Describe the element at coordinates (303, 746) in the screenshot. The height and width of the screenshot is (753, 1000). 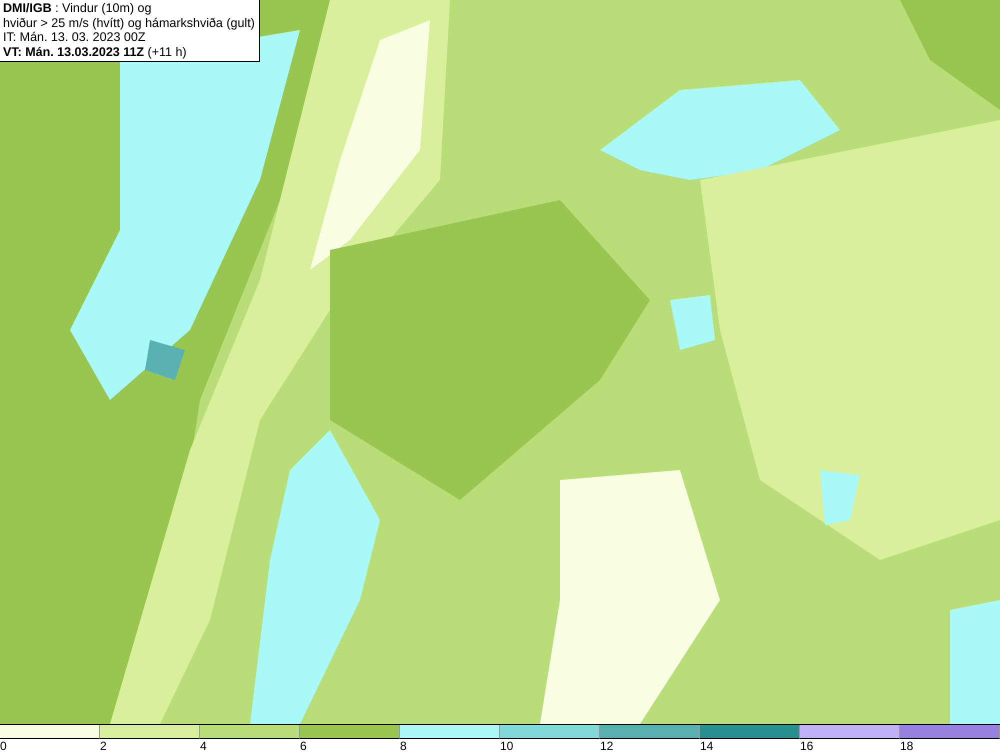
I see `legend-tick-label: 6` at that location.